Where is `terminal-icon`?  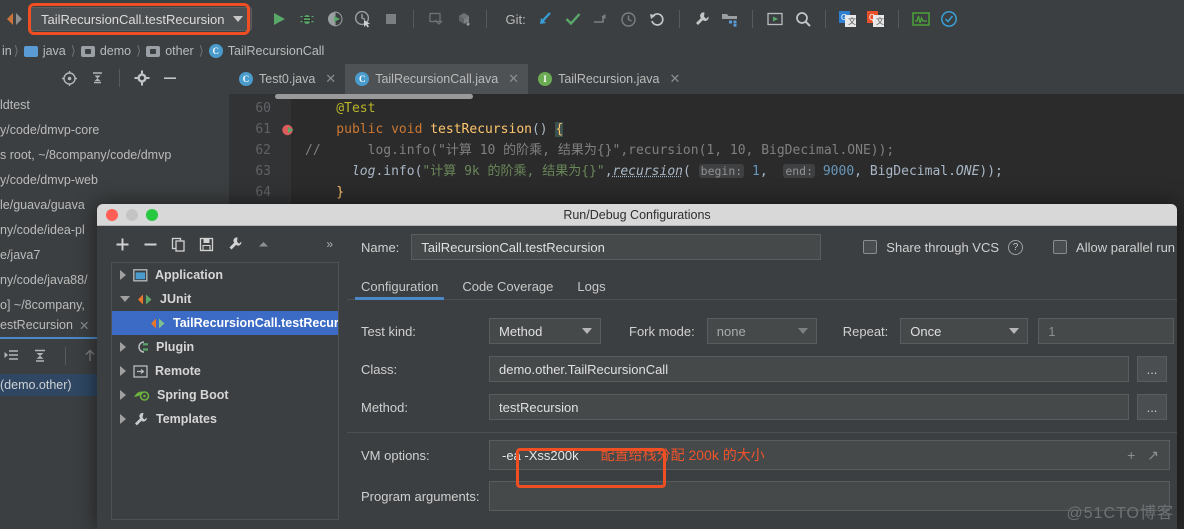 terminal-icon is located at coordinates (775, 19).